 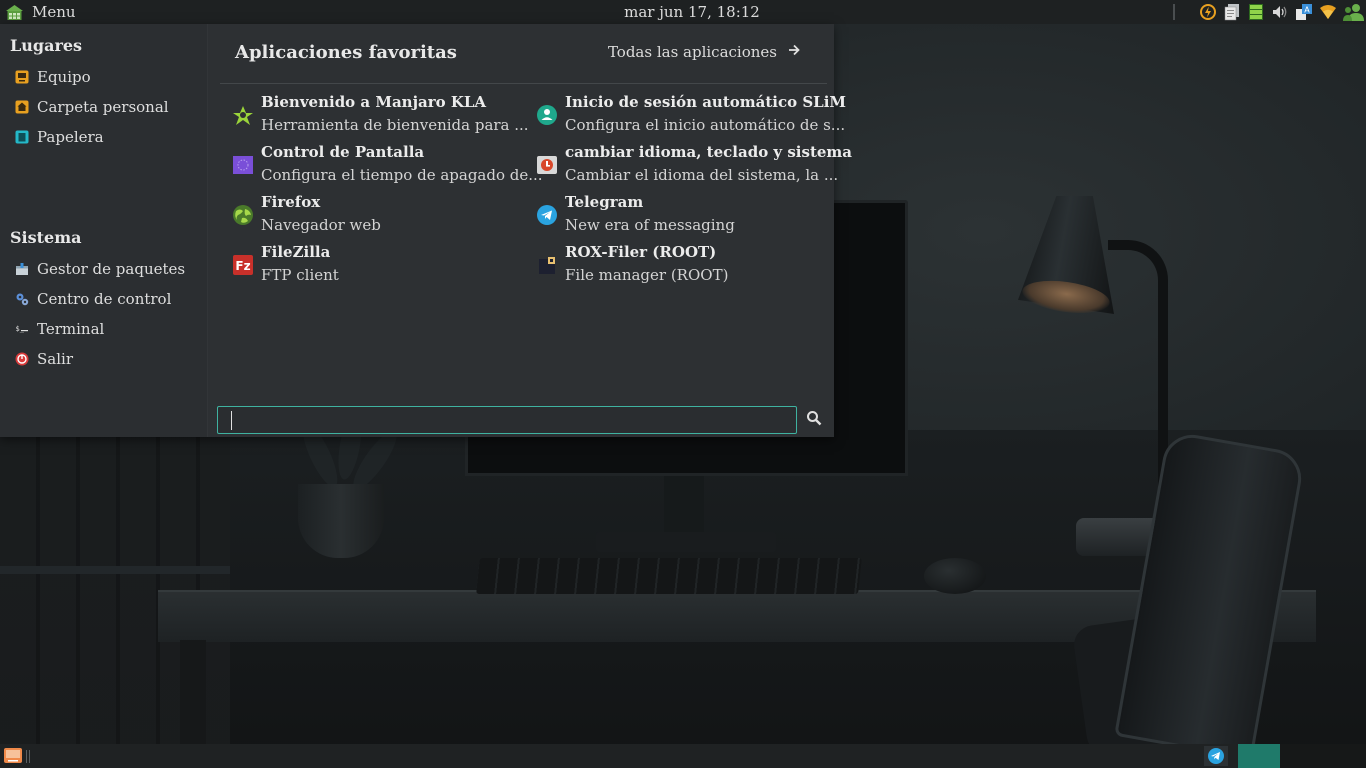 I want to click on system-item-salir: Salir, so click(x=44, y=359).